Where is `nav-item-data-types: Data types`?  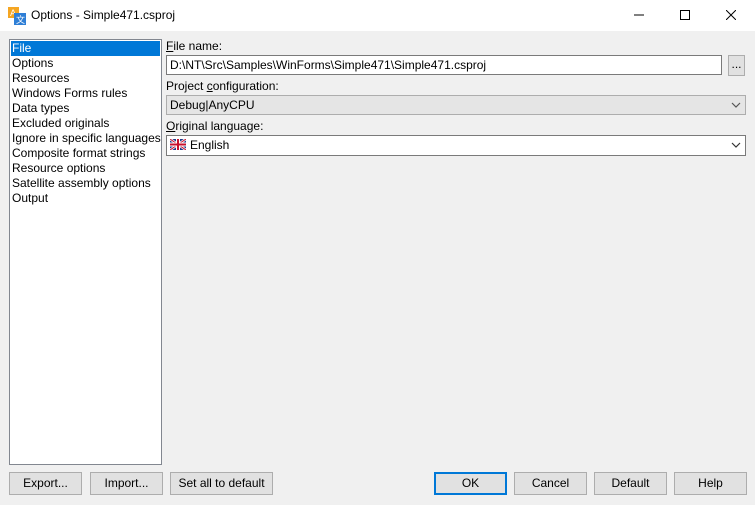
nav-item-data-types: Data types is located at coordinates (85, 108).